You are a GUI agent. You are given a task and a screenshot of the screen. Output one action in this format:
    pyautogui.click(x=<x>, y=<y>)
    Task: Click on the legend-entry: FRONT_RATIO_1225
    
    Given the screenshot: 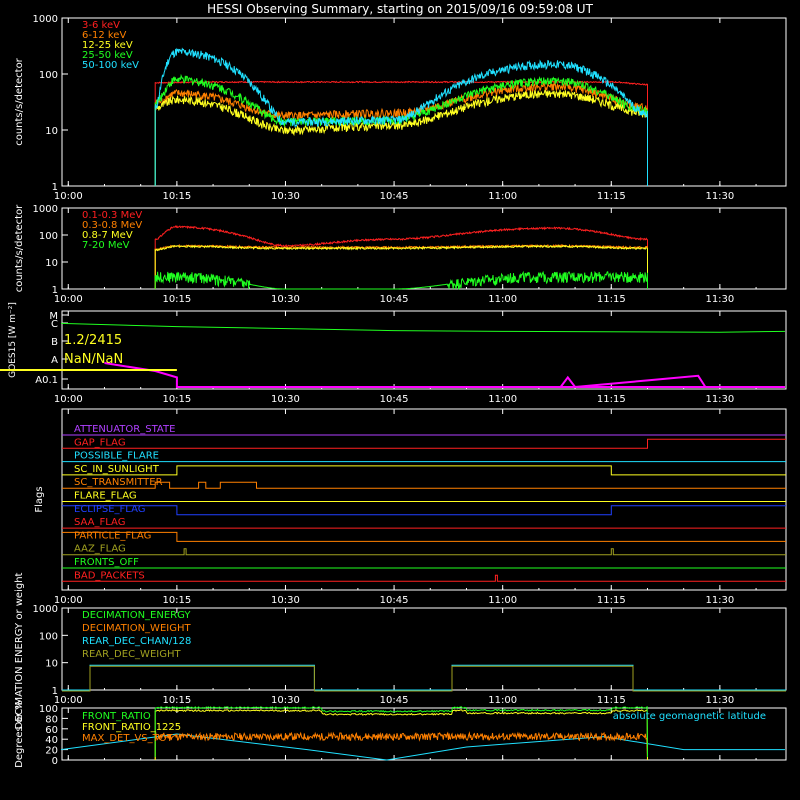 What is the action you would take?
    pyautogui.click(x=131, y=727)
    